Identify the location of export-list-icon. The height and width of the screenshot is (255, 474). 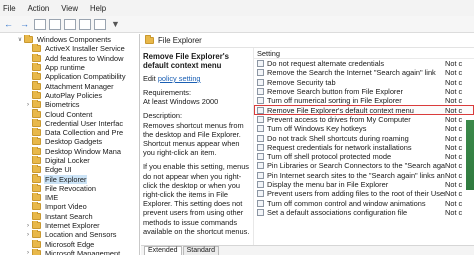
(70, 24).